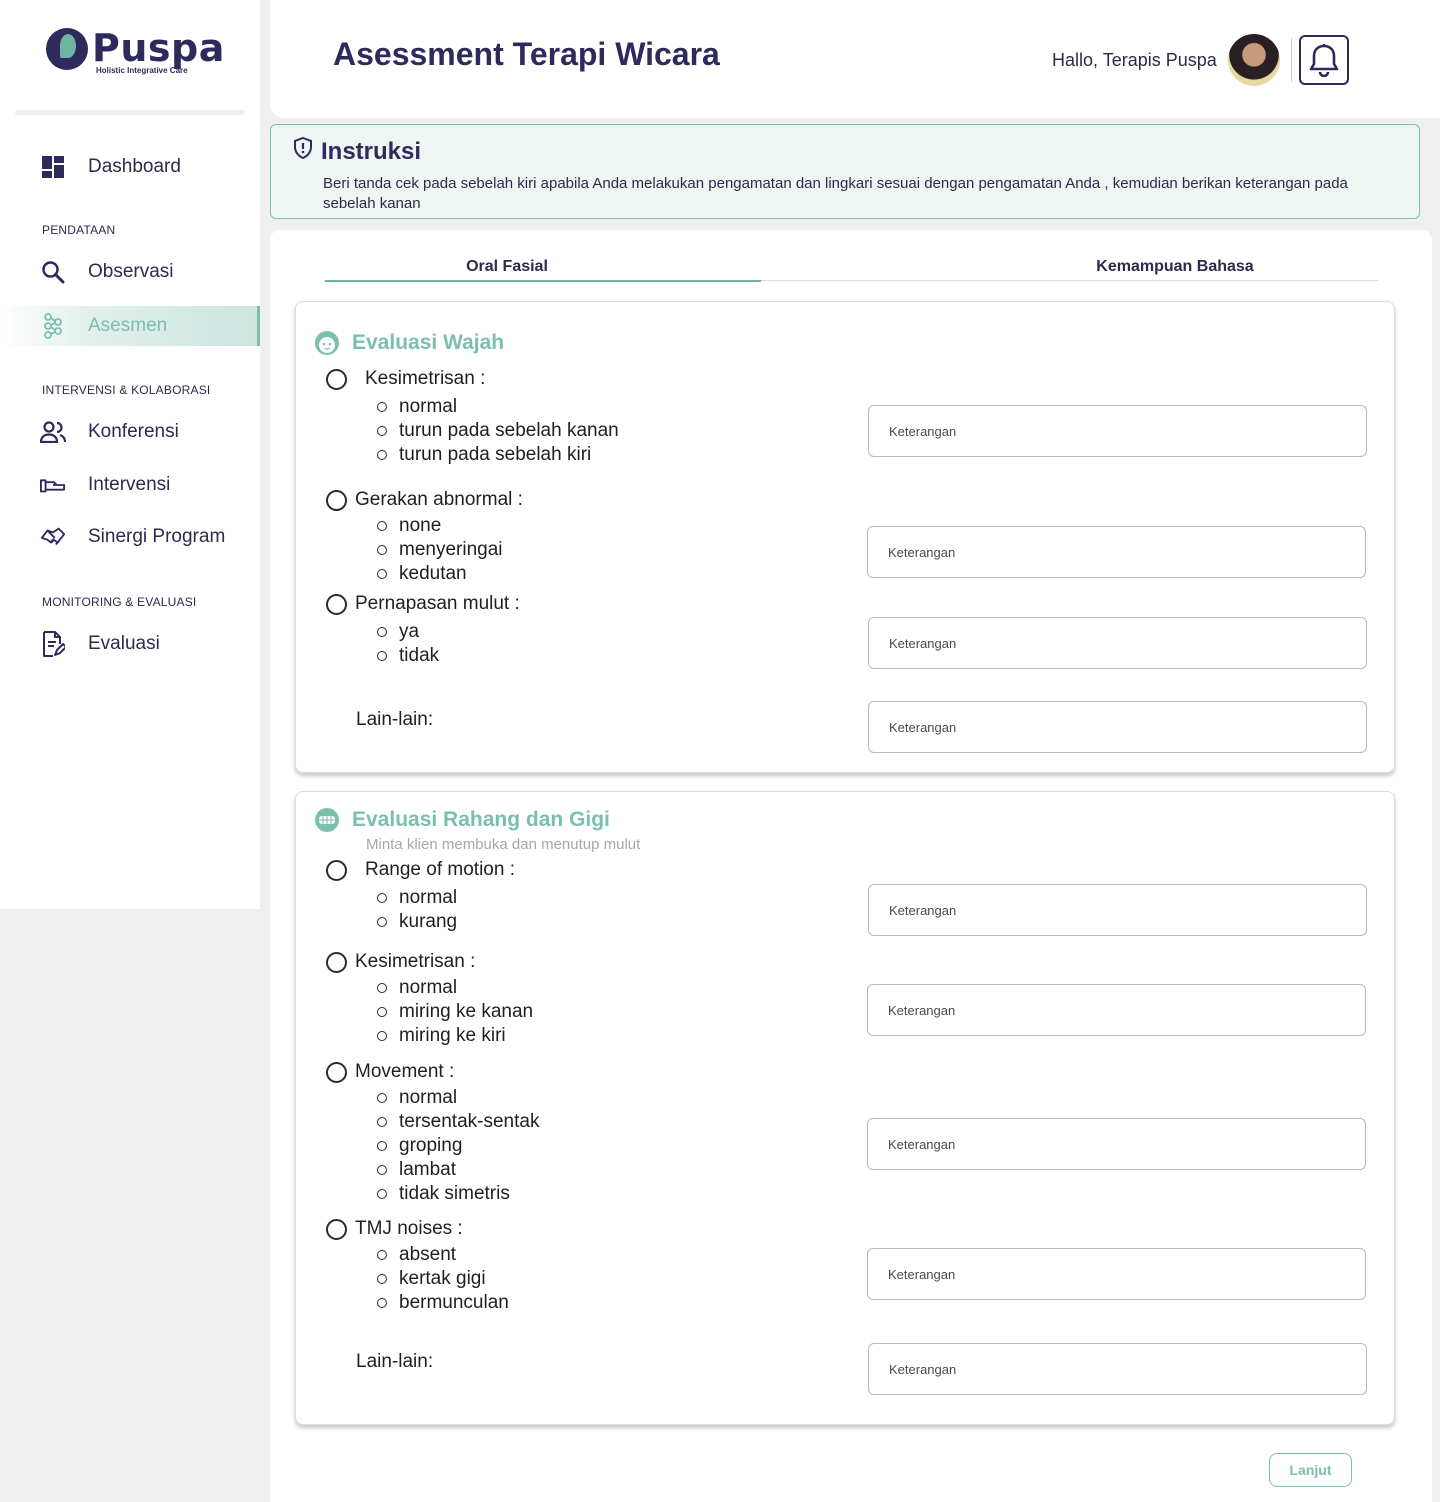 The width and height of the screenshot is (1440, 1502). What do you see at coordinates (53, 485) in the screenshot?
I see `hand-icon` at bounding box center [53, 485].